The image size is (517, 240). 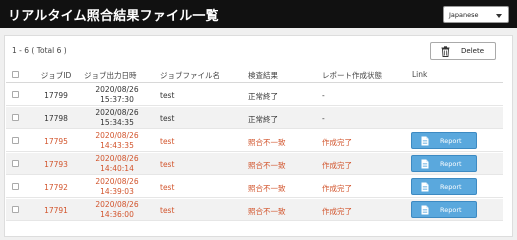 I want to click on output-datetime: 2020/08/26 15:34:35, so click(x=117, y=118).